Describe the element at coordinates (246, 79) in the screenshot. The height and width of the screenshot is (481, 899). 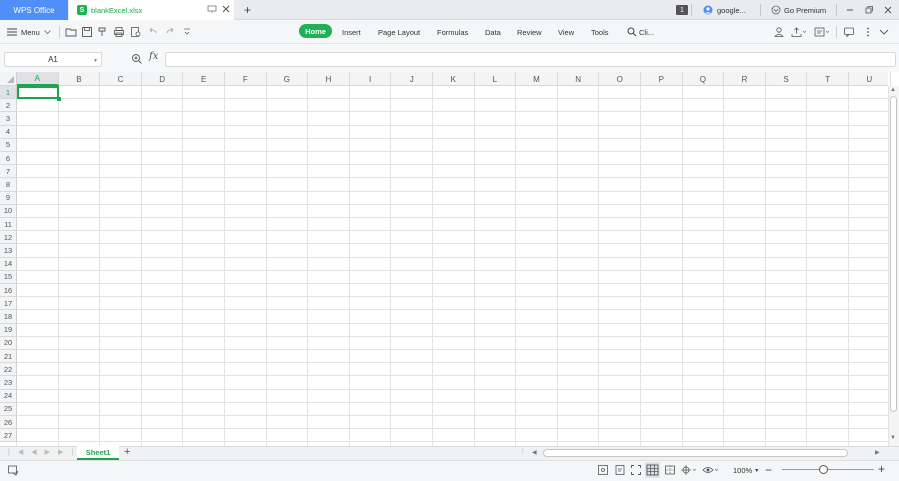
I see `column-header: F` at that location.